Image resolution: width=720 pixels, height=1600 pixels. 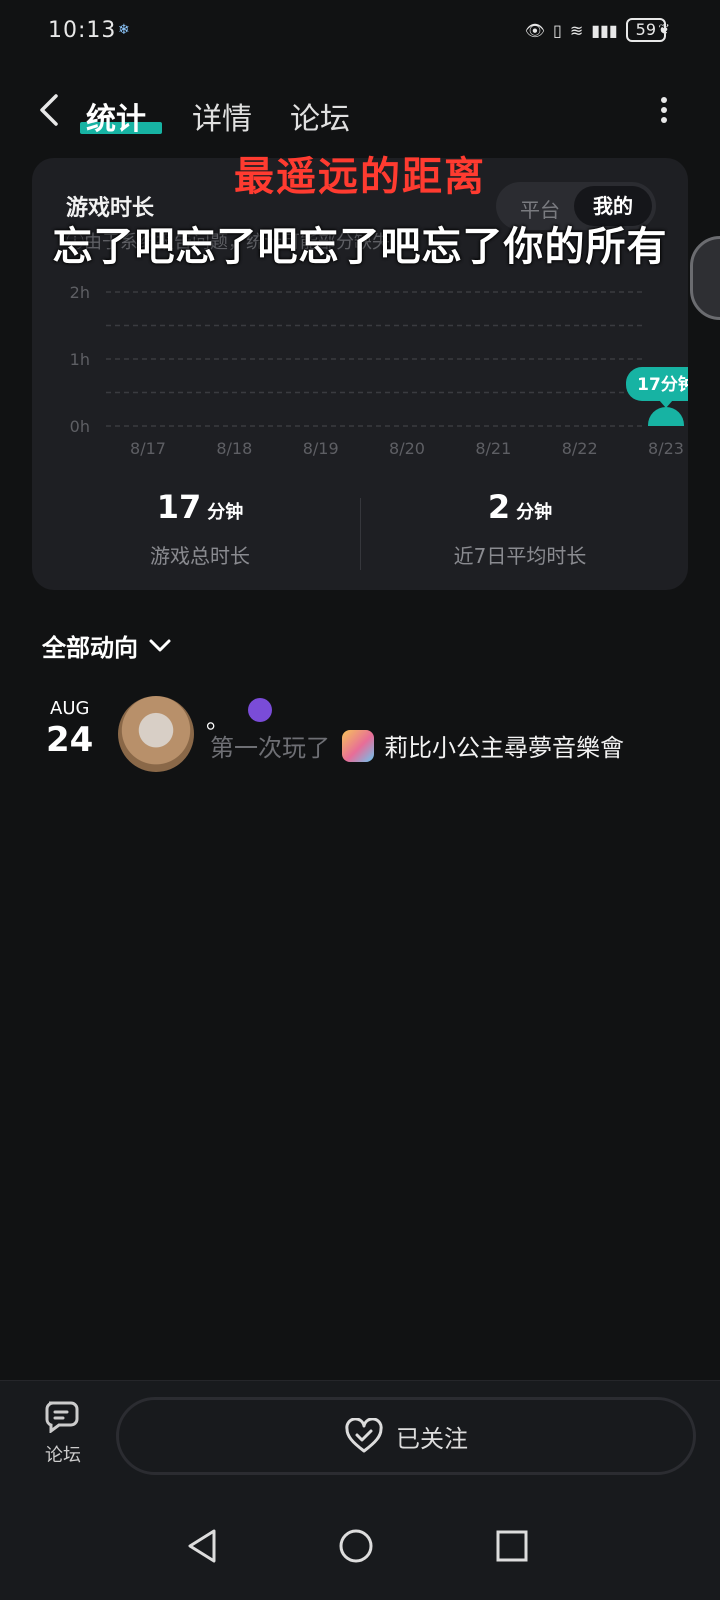 I want to click on x-tick-label: 8/19, so click(x=321, y=448).